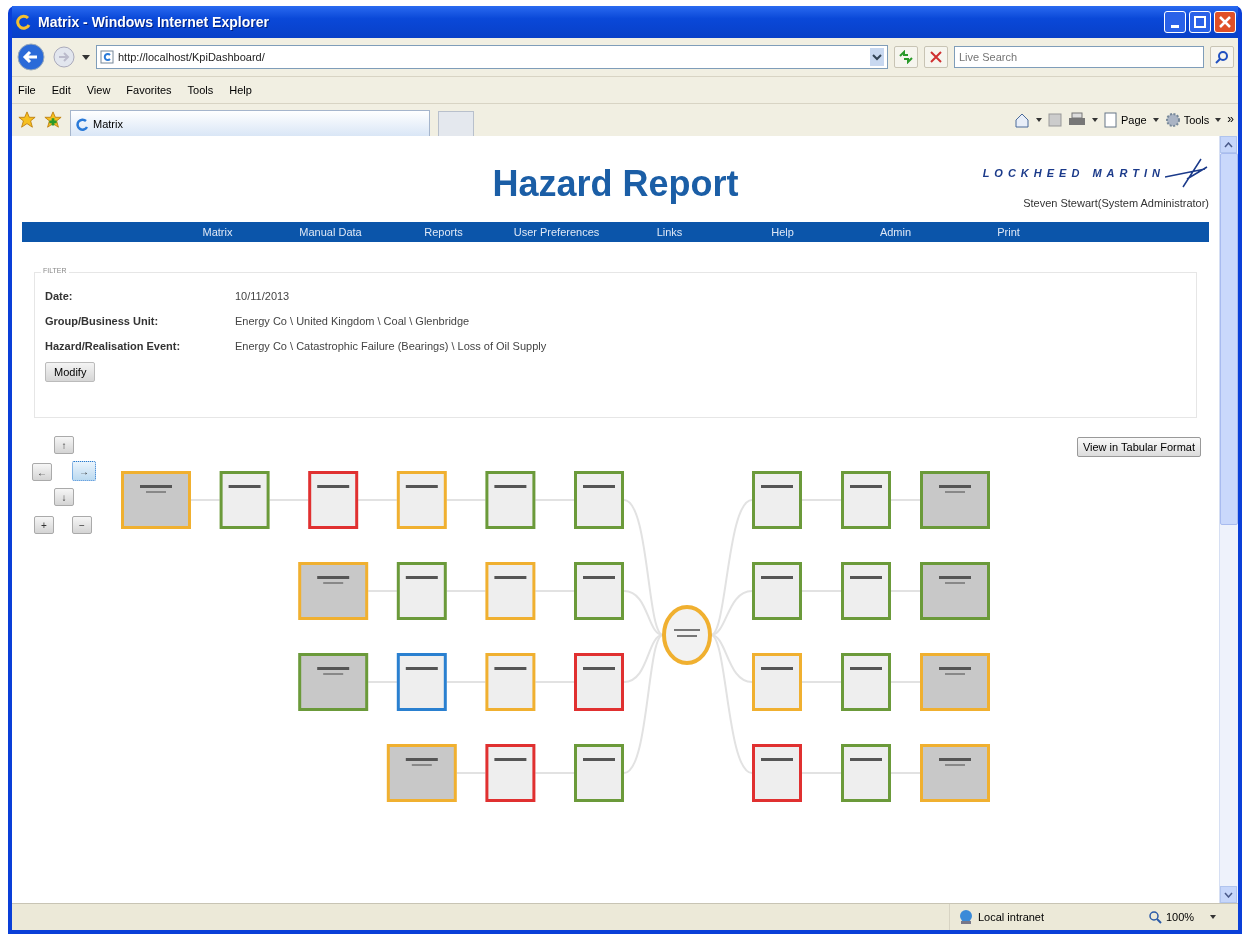 Image resolution: width=1250 pixels, height=938 pixels. I want to click on menu-item: Help, so click(240, 90).